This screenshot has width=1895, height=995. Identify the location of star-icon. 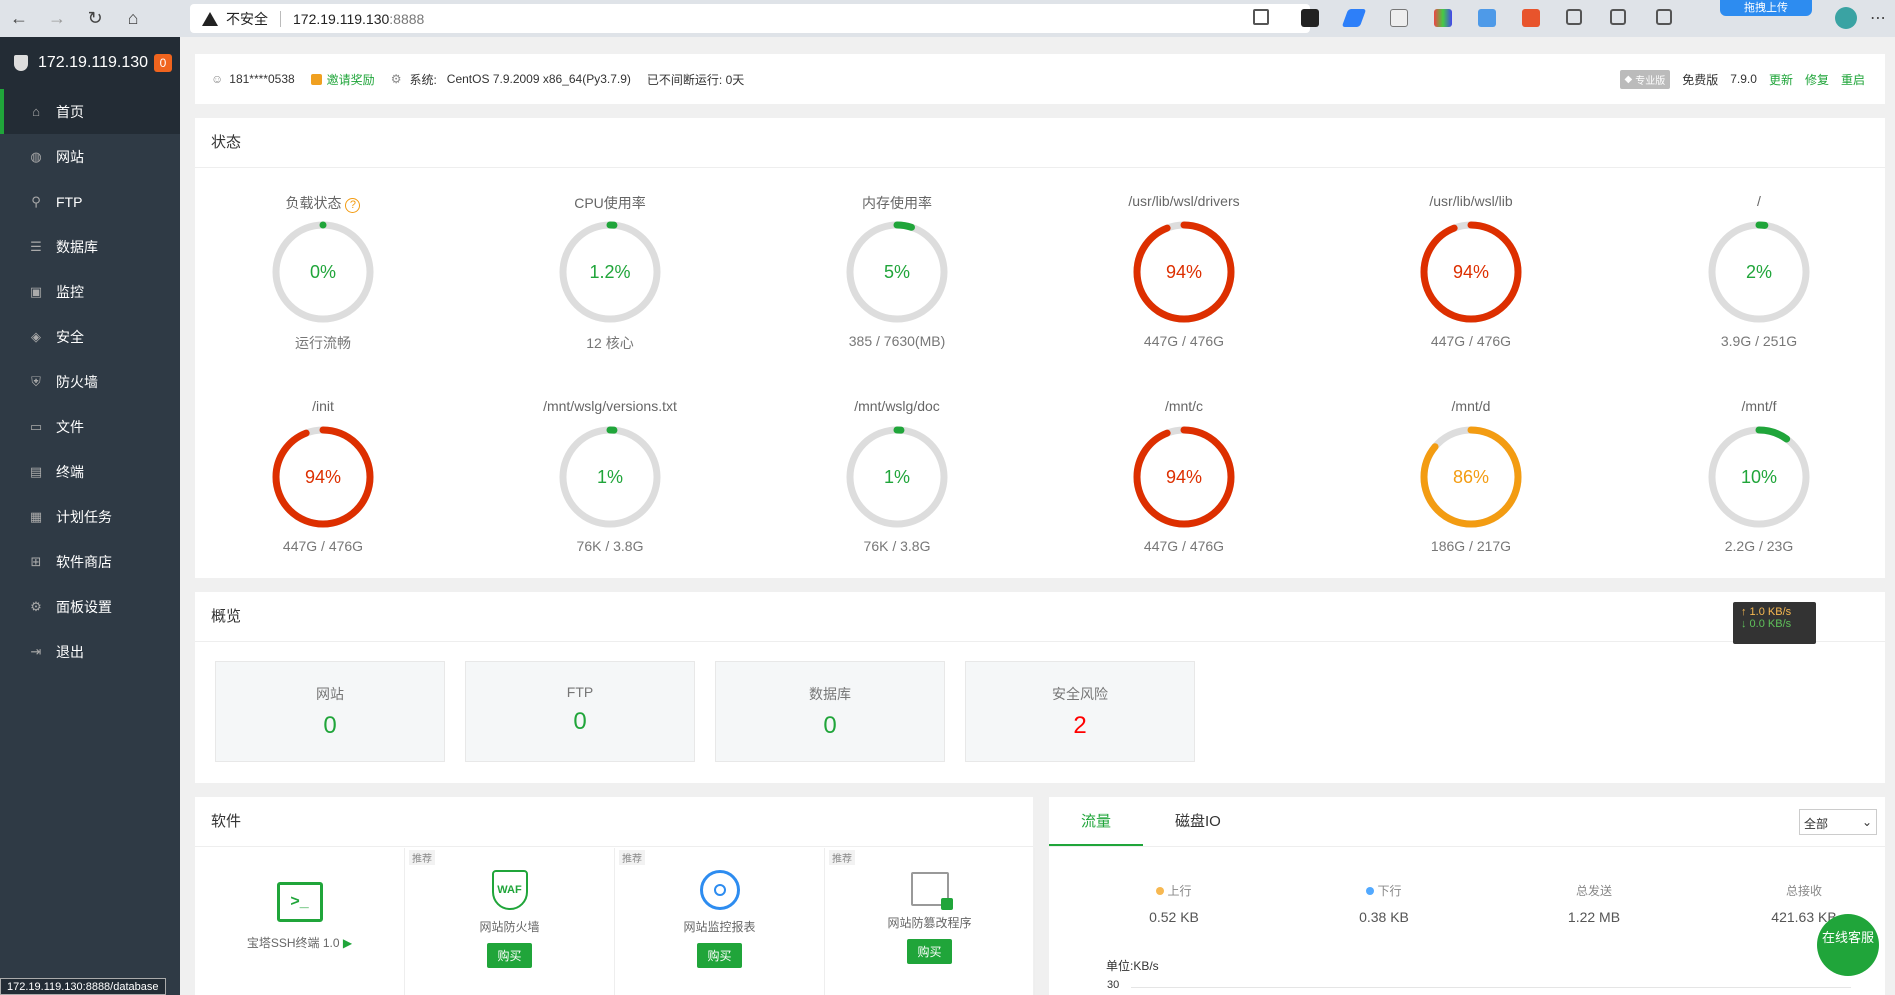
(1261, 17).